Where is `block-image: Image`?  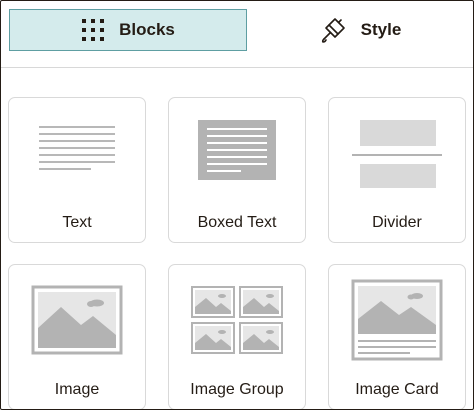 block-image: Image is located at coordinates (77, 336).